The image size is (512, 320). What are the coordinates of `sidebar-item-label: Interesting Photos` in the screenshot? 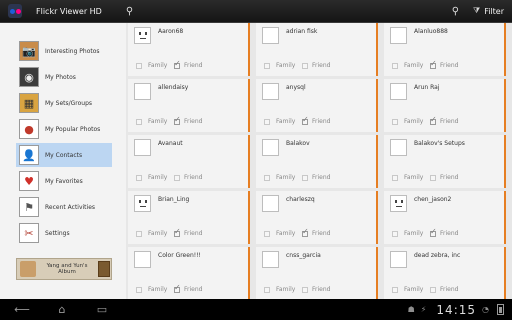 It's located at (72, 51).